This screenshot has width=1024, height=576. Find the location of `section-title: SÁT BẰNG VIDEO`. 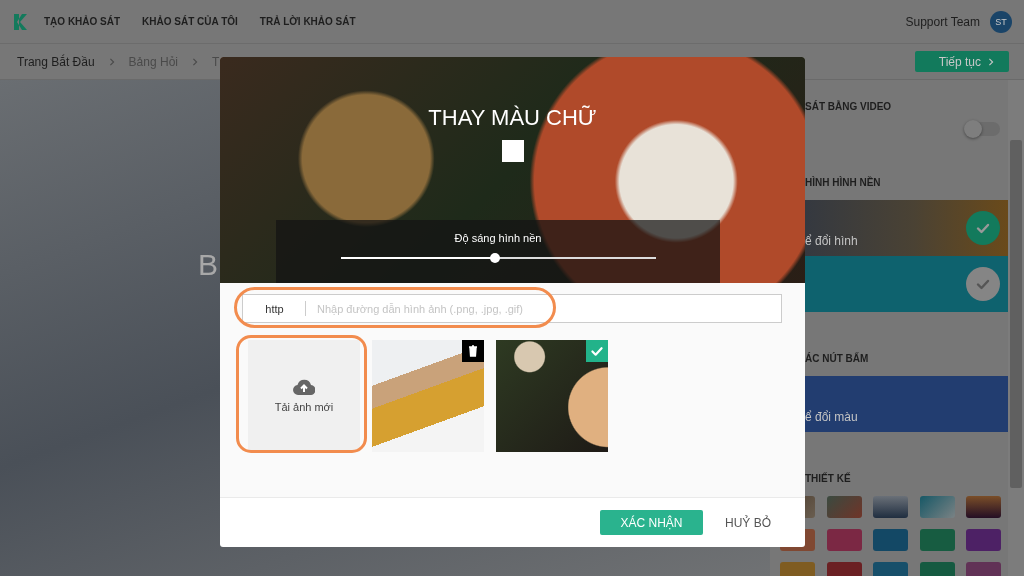

section-title: SÁT BẰNG VIDEO is located at coordinates (848, 106).